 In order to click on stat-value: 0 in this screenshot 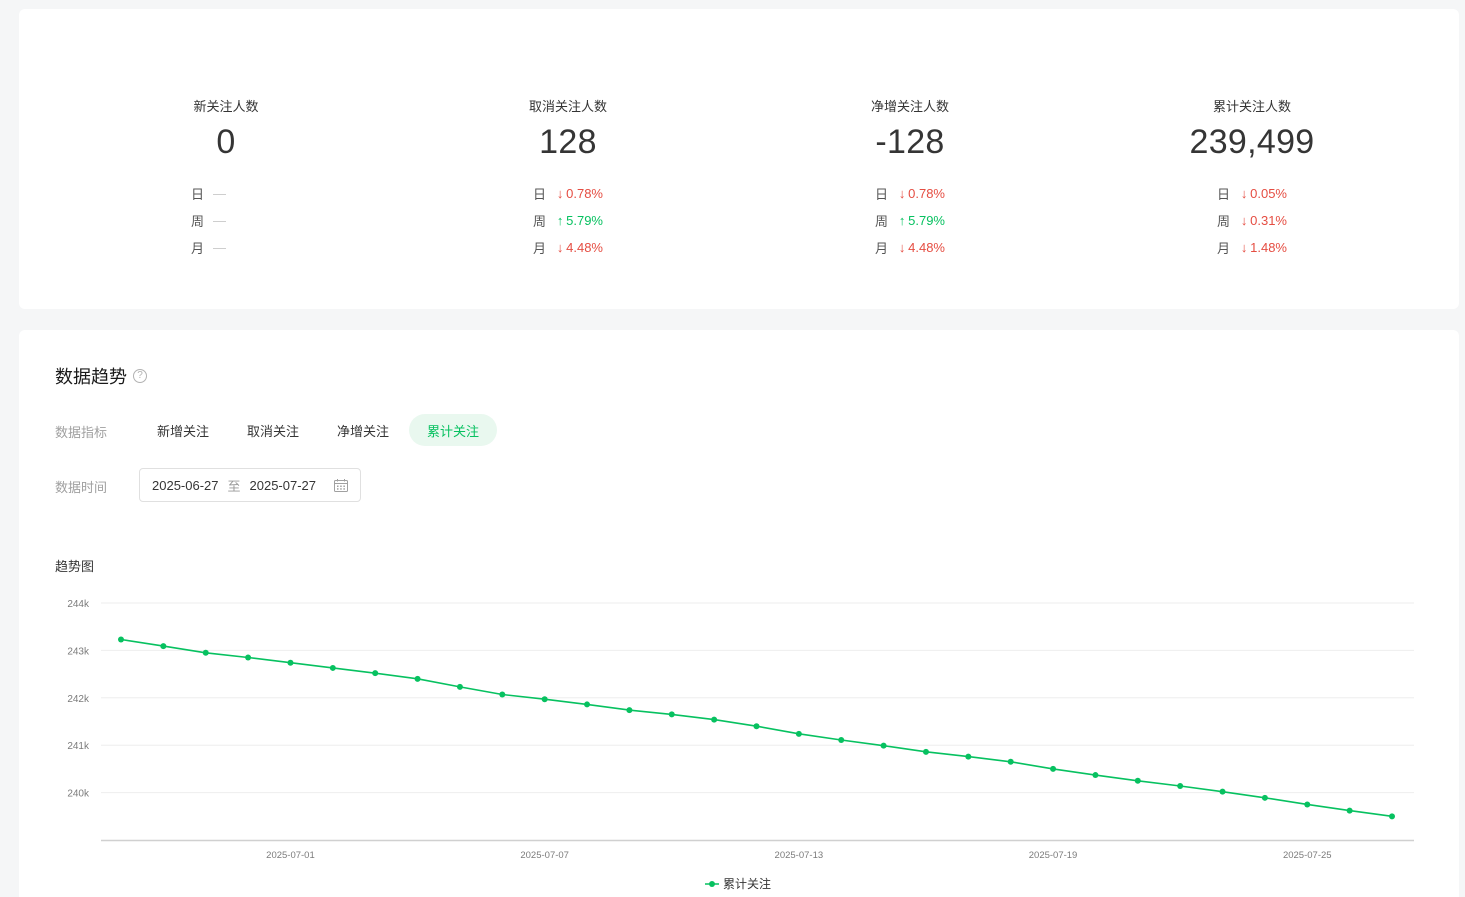, I will do `click(226, 142)`.